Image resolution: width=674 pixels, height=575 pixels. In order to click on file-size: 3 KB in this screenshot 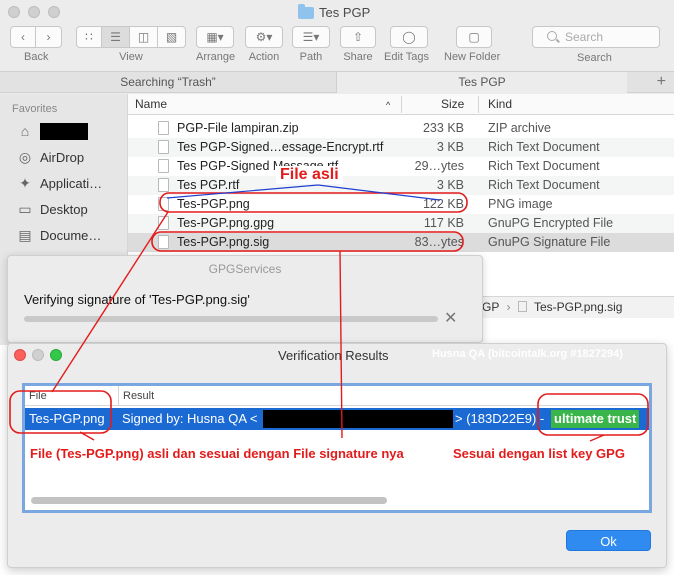, I will do `click(450, 185)`.